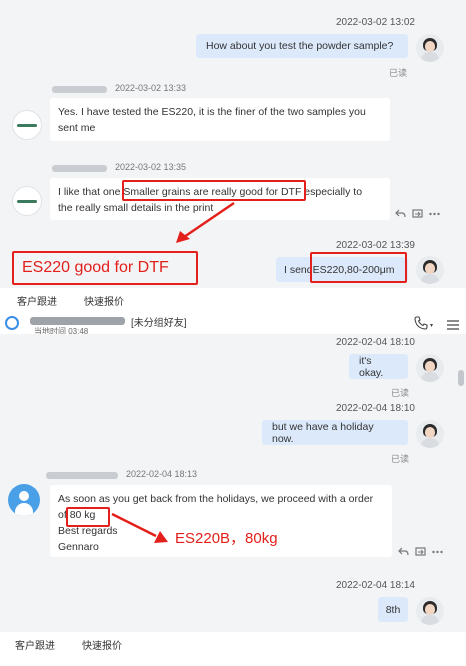 This screenshot has height=666, width=466. Describe the element at coordinates (375, 585) in the screenshot. I see `timestamp: 2022-02-04 18:14` at that location.